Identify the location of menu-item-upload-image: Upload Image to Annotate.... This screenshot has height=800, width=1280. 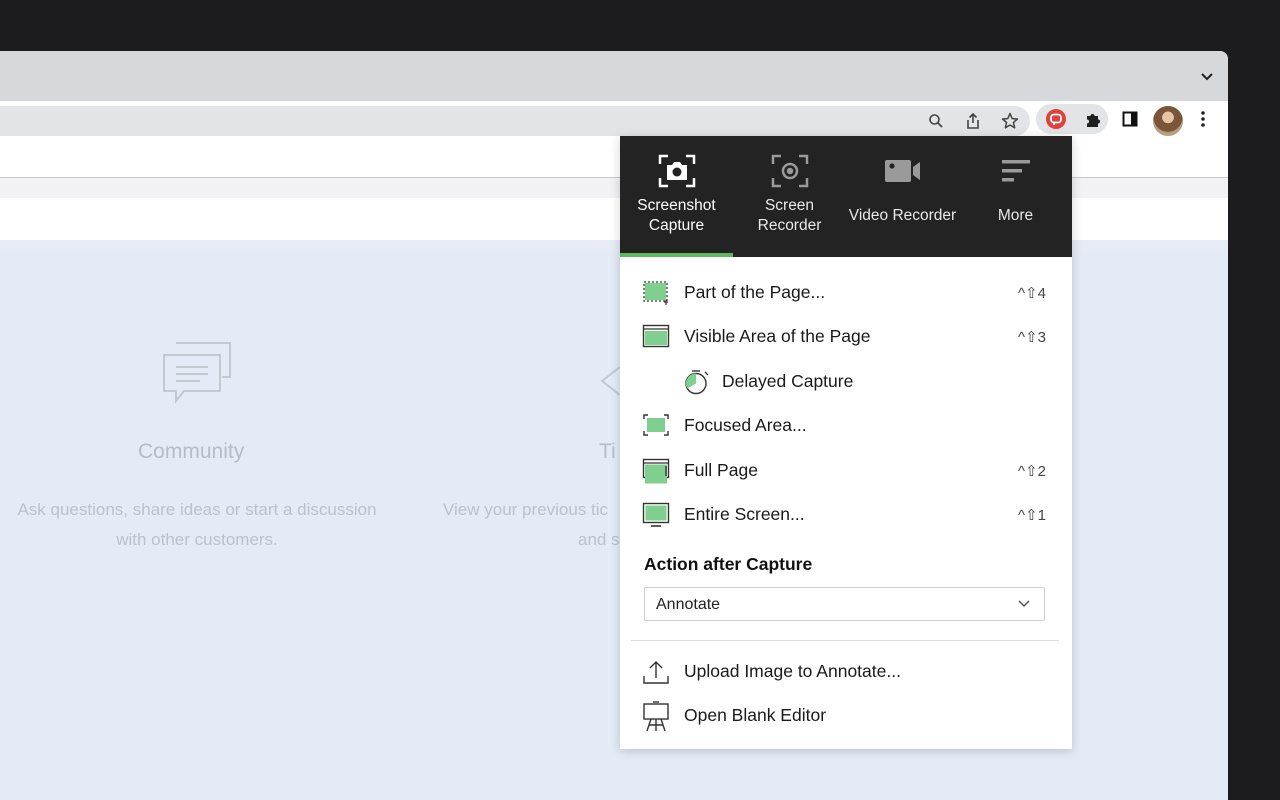
(846, 672).